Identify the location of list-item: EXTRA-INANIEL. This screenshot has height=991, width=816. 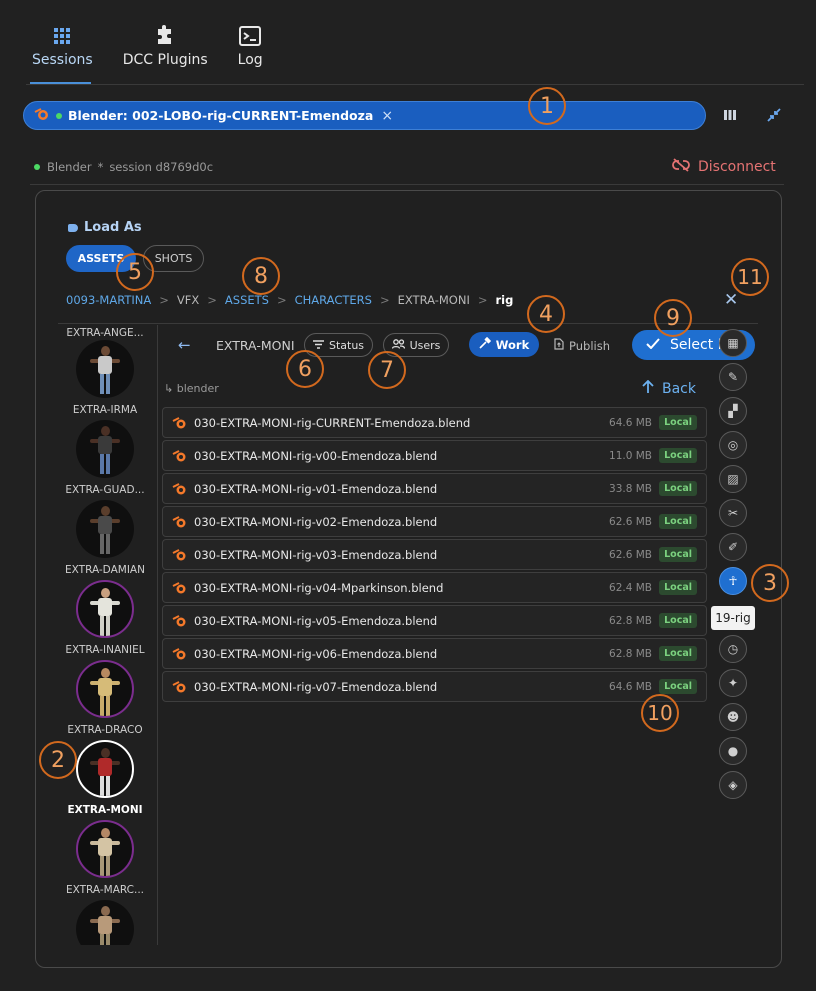
(105, 618).